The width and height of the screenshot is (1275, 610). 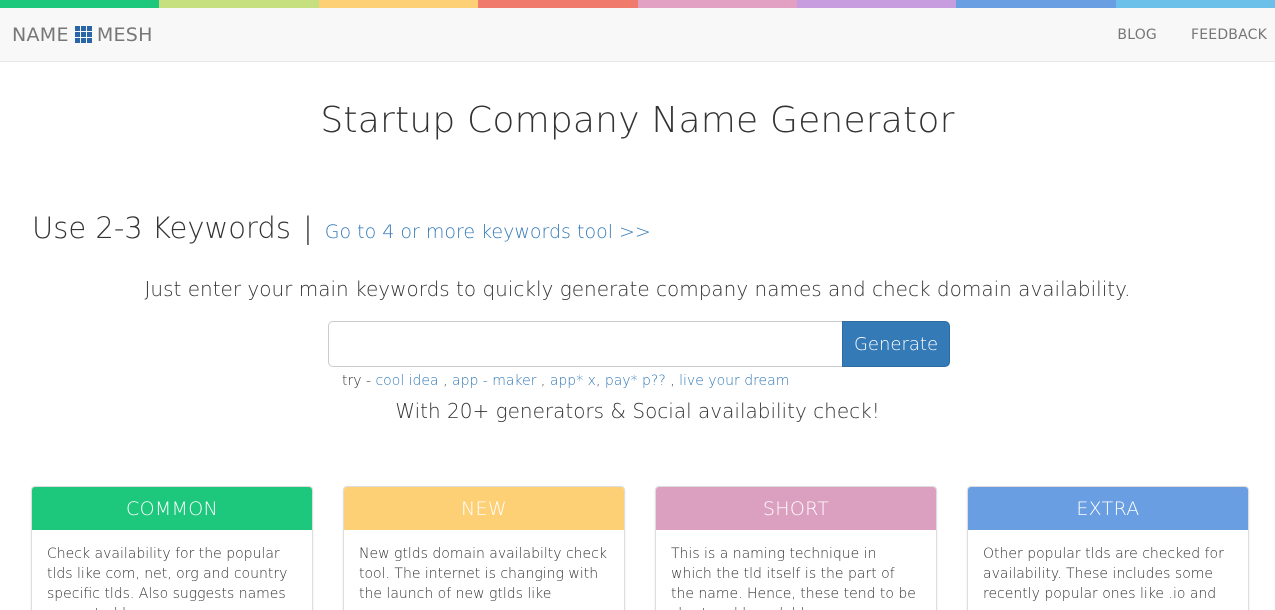 What do you see at coordinates (896, 344) in the screenshot?
I see `generate-button: Generate` at bounding box center [896, 344].